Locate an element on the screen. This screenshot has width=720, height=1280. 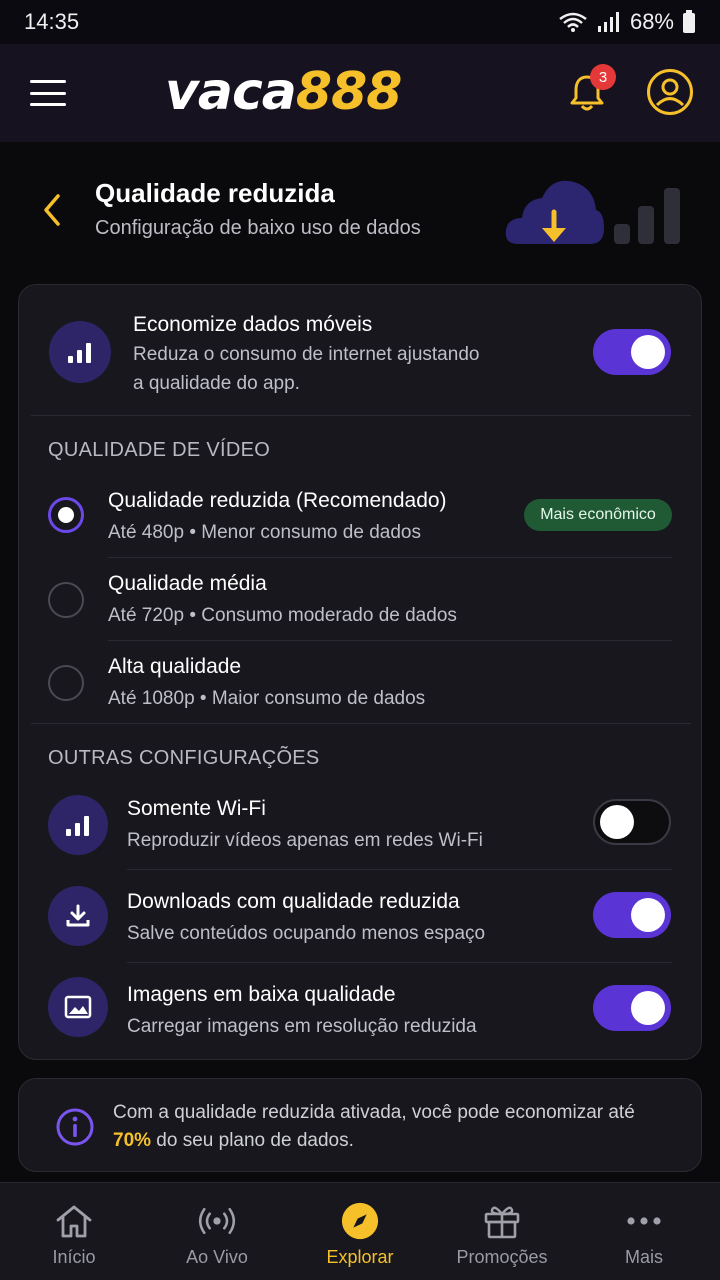
info-icon is located at coordinates (75, 1127).